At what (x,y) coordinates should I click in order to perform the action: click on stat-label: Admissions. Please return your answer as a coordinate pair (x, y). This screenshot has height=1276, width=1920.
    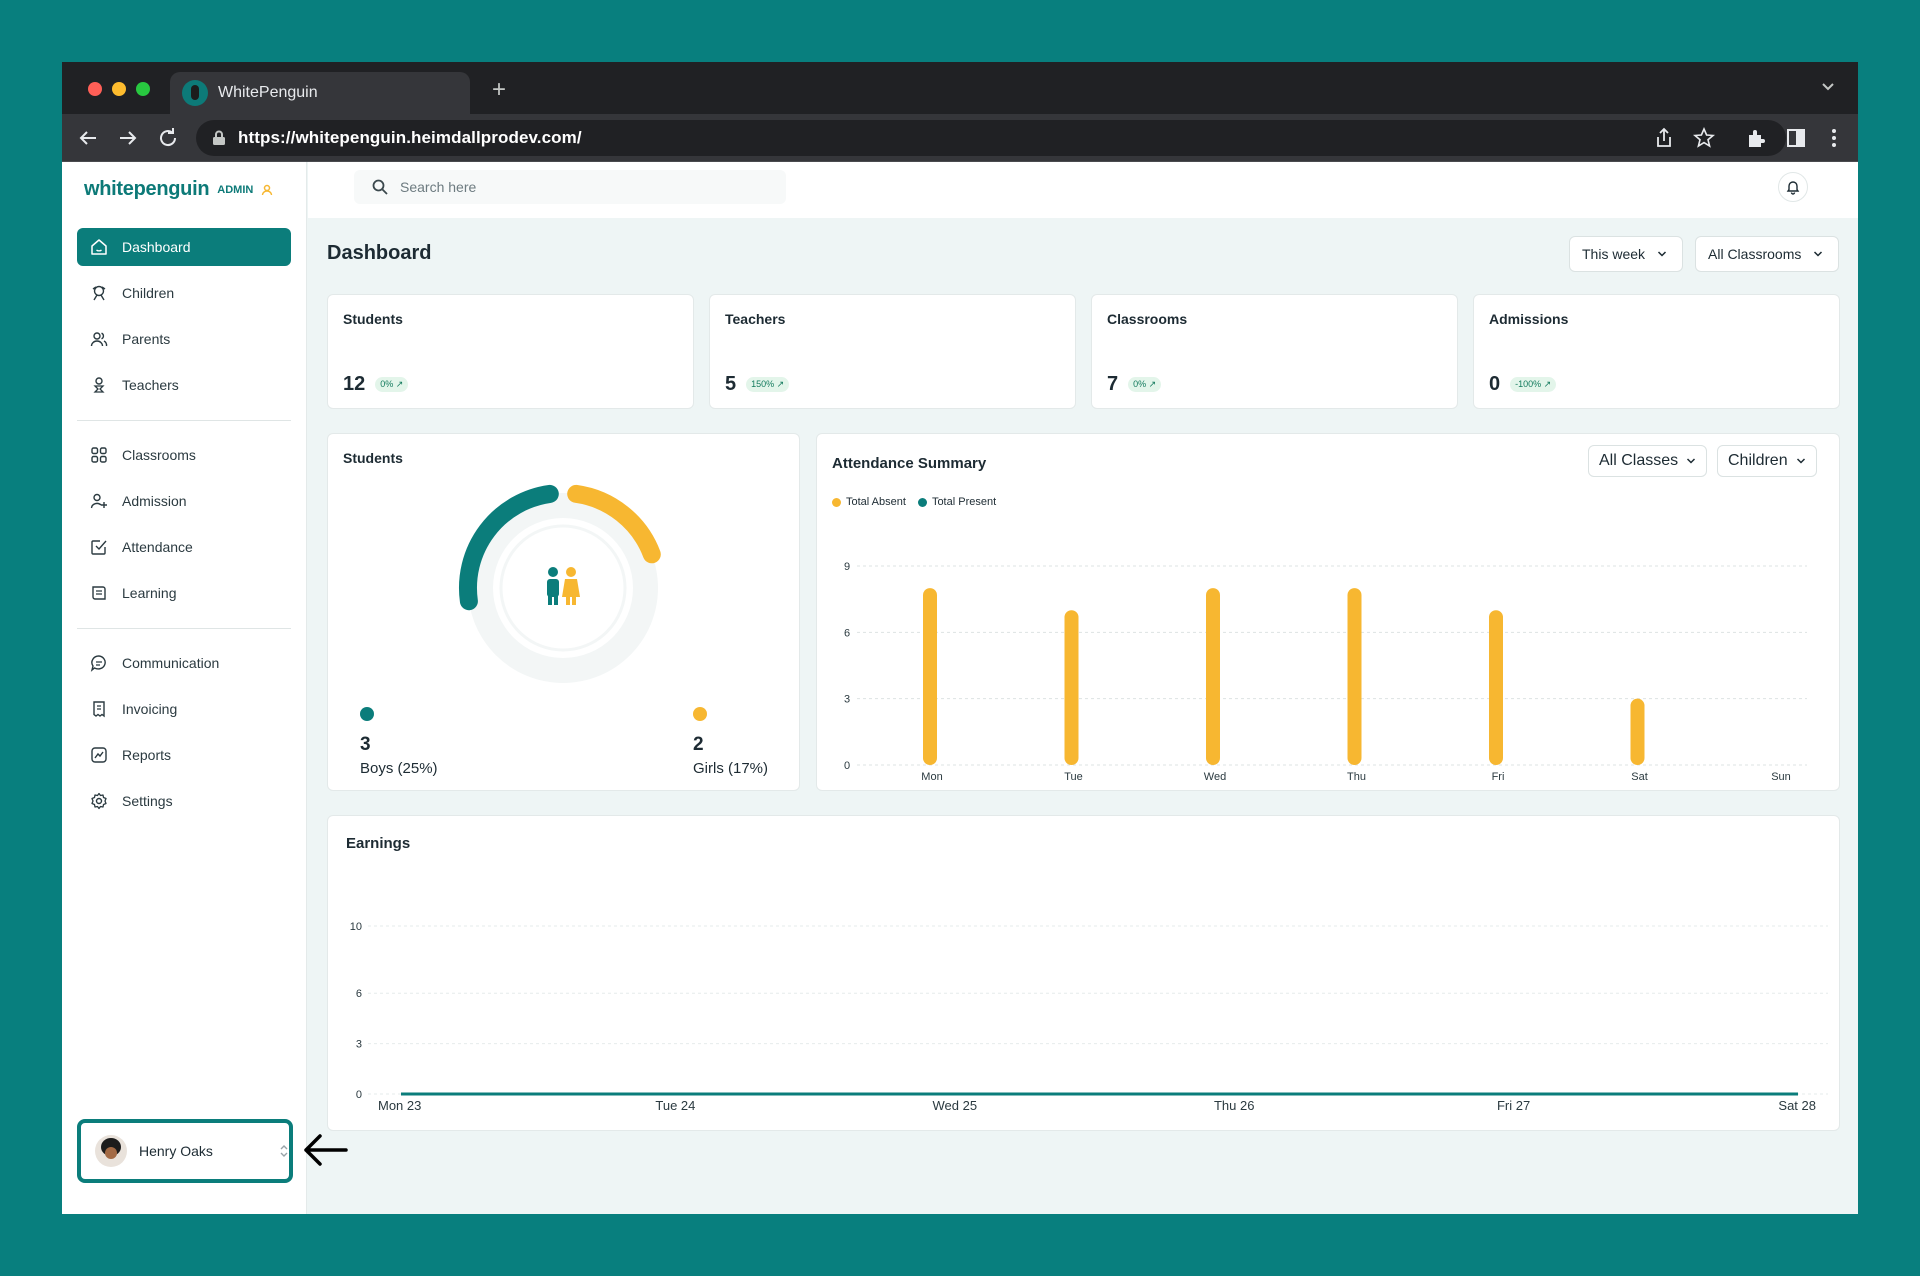
    Looking at the image, I should click on (1529, 319).